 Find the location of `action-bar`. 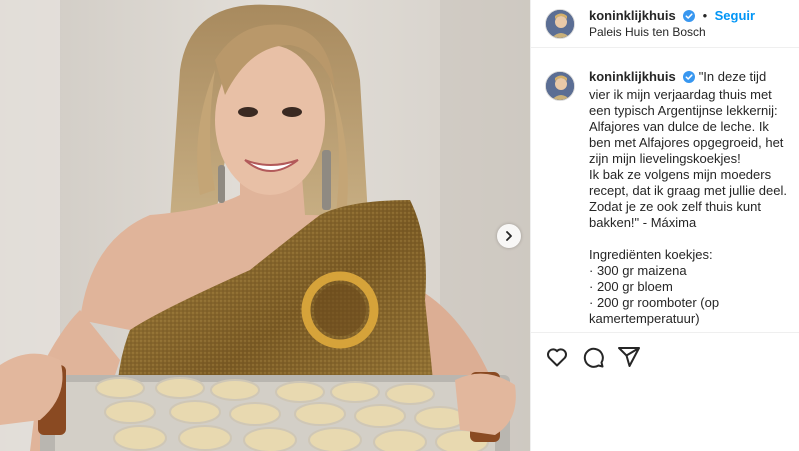

action-bar is located at coordinates (665, 356).